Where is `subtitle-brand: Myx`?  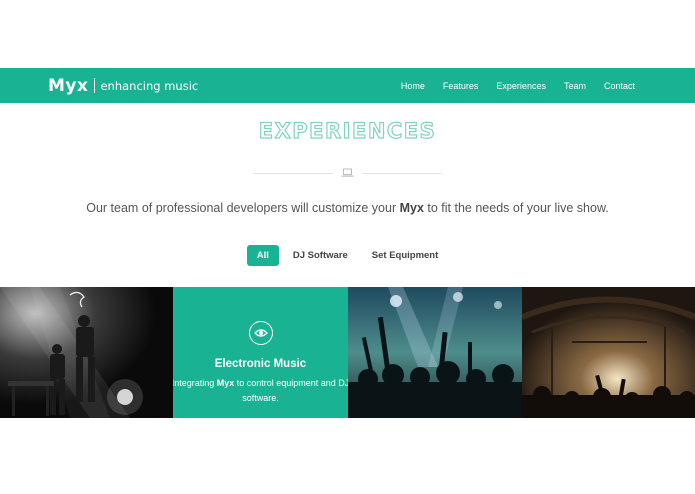
subtitle-brand: Myx is located at coordinates (411, 208).